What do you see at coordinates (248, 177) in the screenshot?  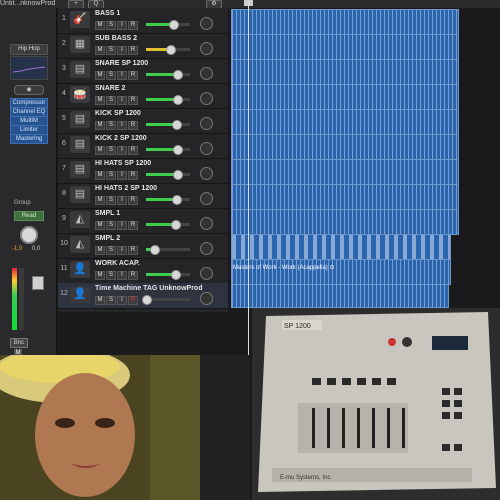 I see `playhead` at bounding box center [248, 177].